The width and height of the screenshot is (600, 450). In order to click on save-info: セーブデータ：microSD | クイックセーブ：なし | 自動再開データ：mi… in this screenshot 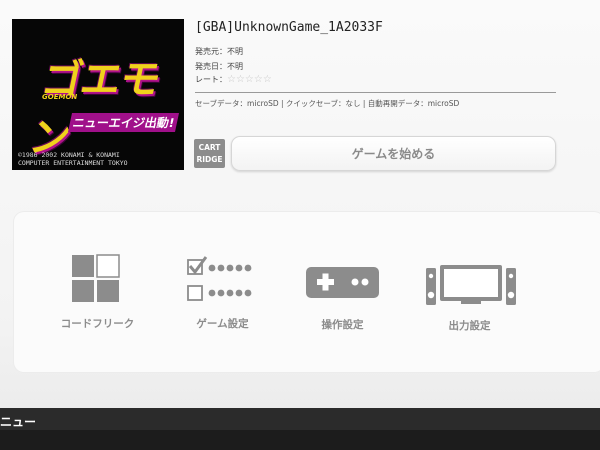, I will do `click(327, 103)`.